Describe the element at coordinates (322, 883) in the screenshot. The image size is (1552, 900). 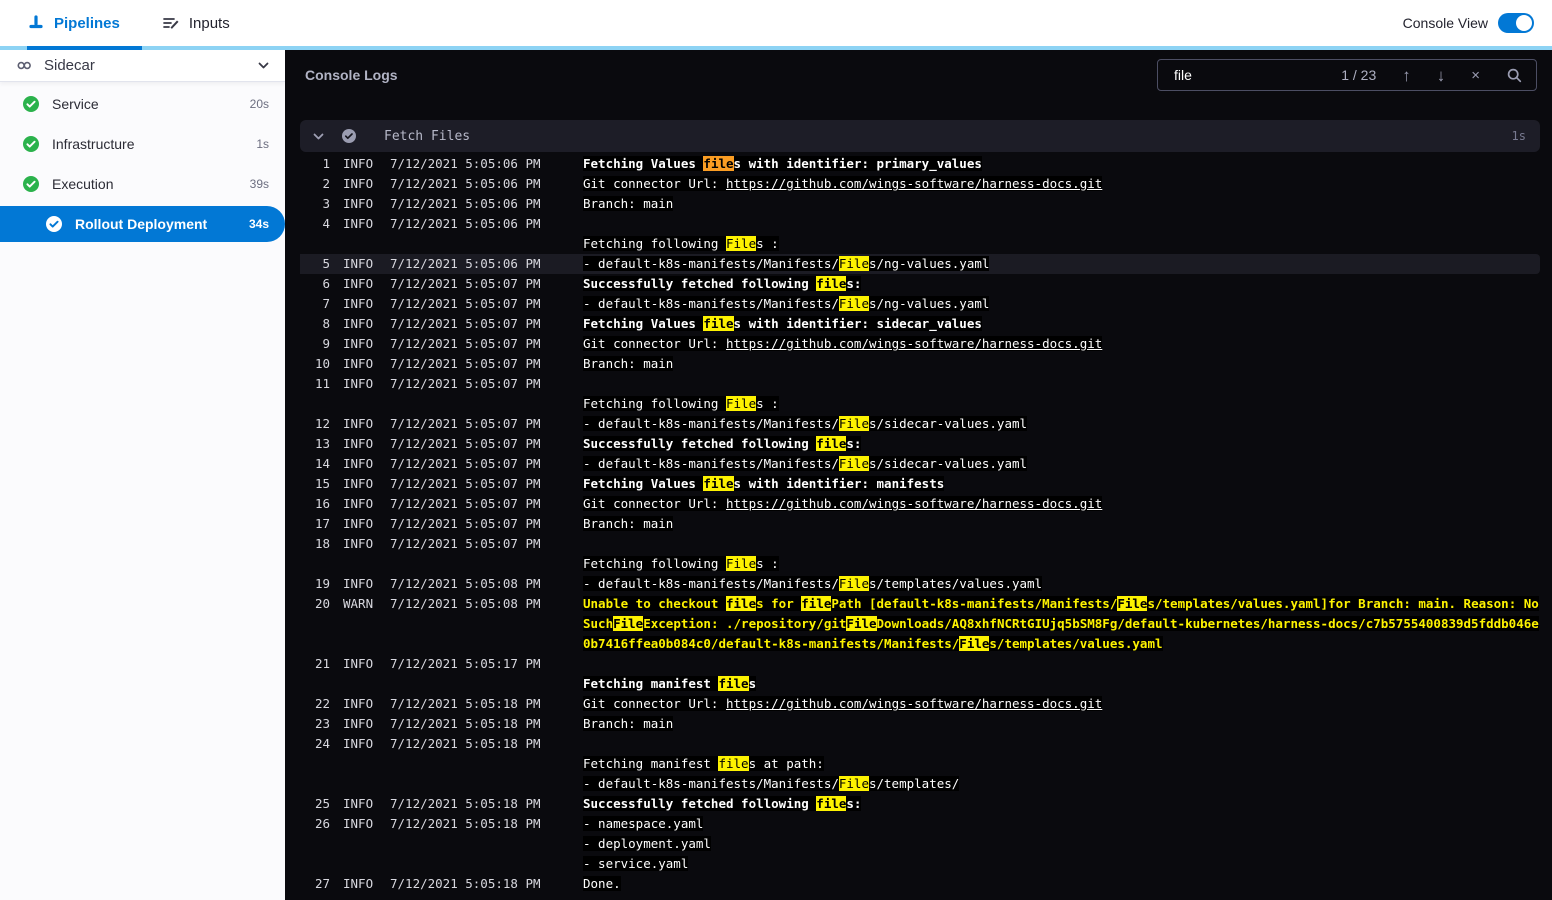
I see `log-line-number: 27` at that location.